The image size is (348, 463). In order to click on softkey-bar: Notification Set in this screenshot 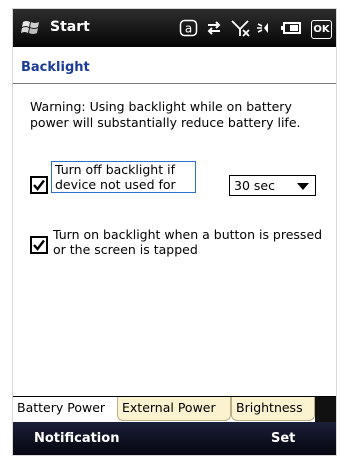, I will do `click(174, 438)`.